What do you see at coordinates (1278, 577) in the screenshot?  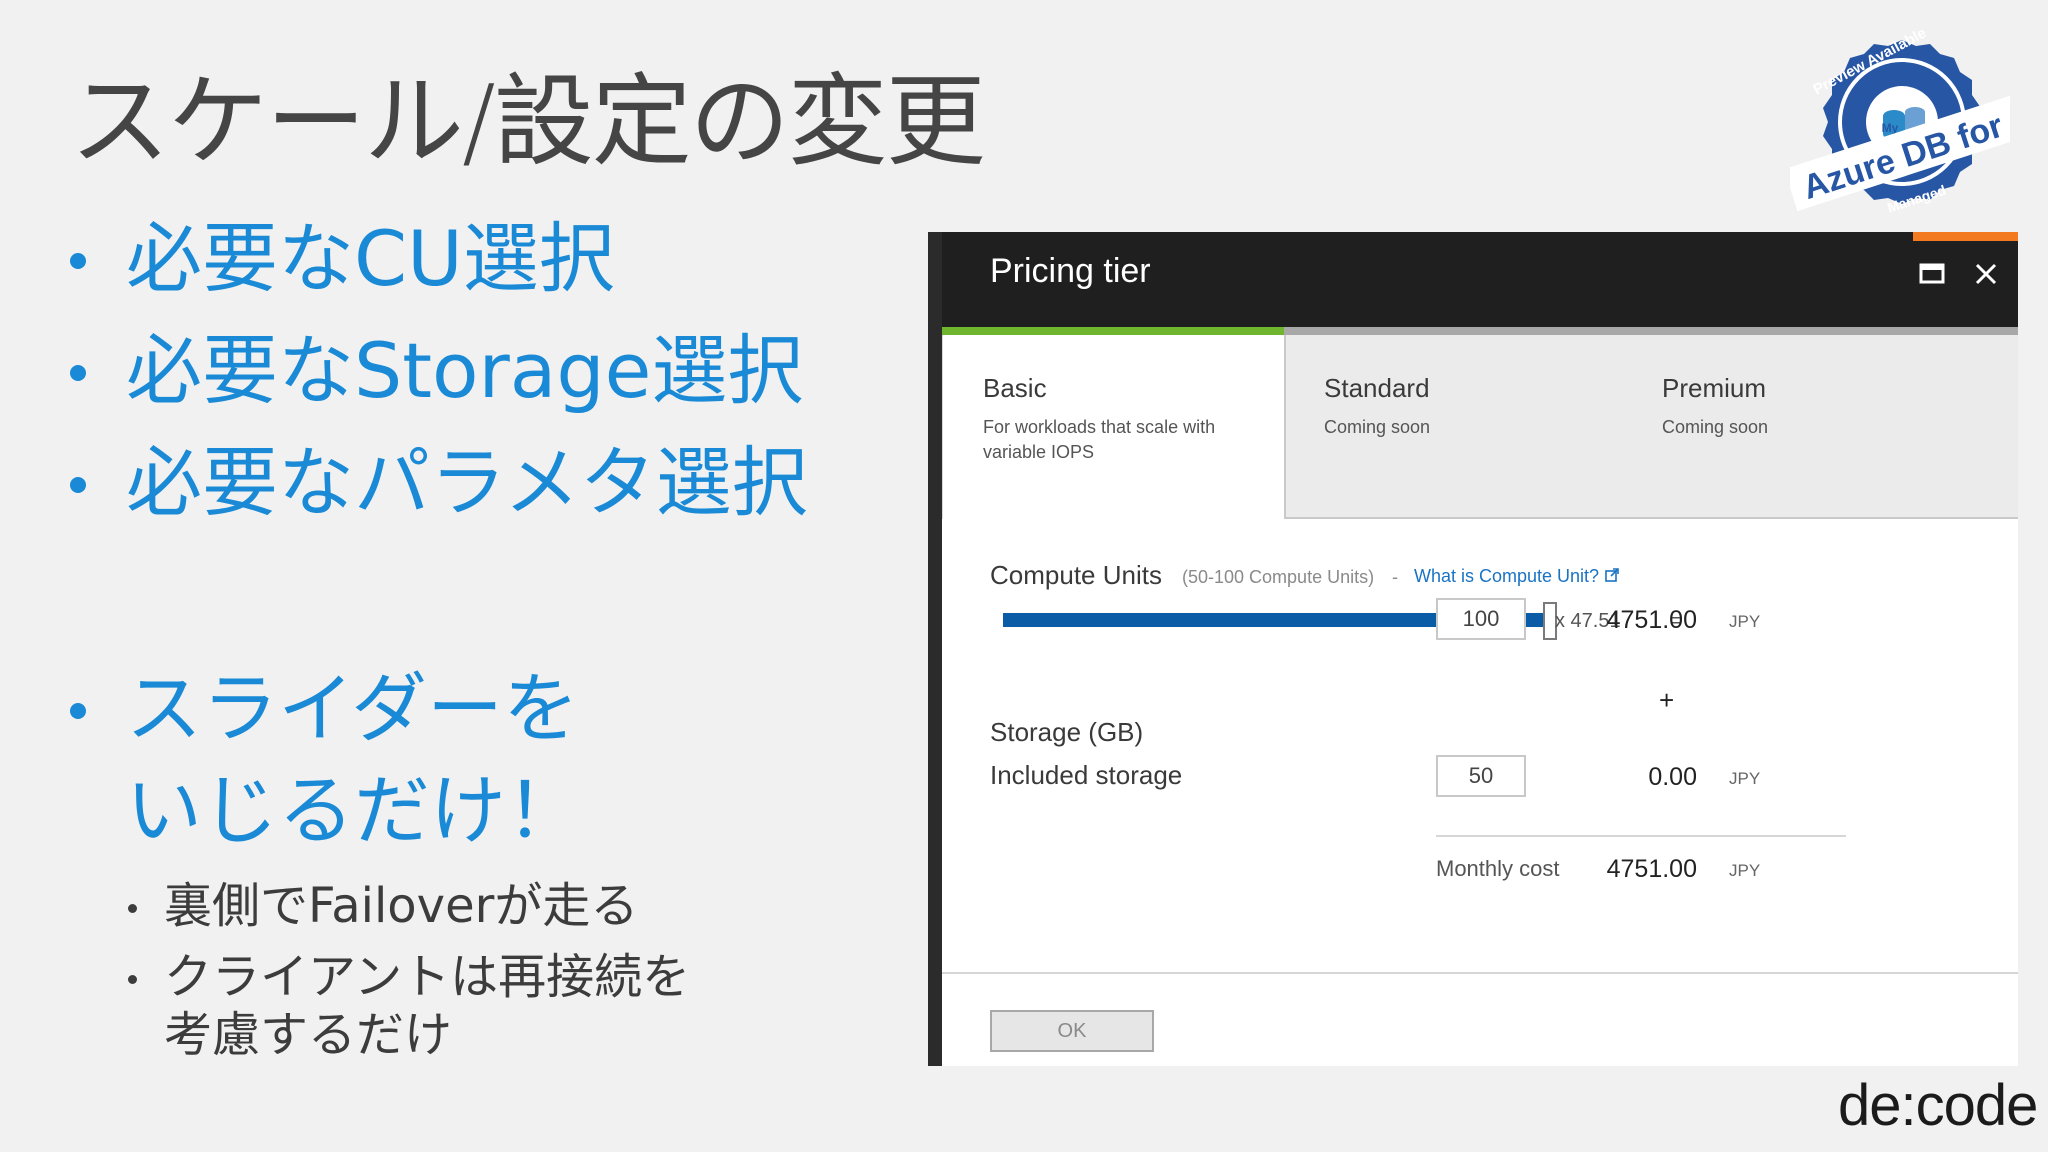 I see `compute-units-range: (50-100 Compute Units)` at bounding box center [1278, 577].